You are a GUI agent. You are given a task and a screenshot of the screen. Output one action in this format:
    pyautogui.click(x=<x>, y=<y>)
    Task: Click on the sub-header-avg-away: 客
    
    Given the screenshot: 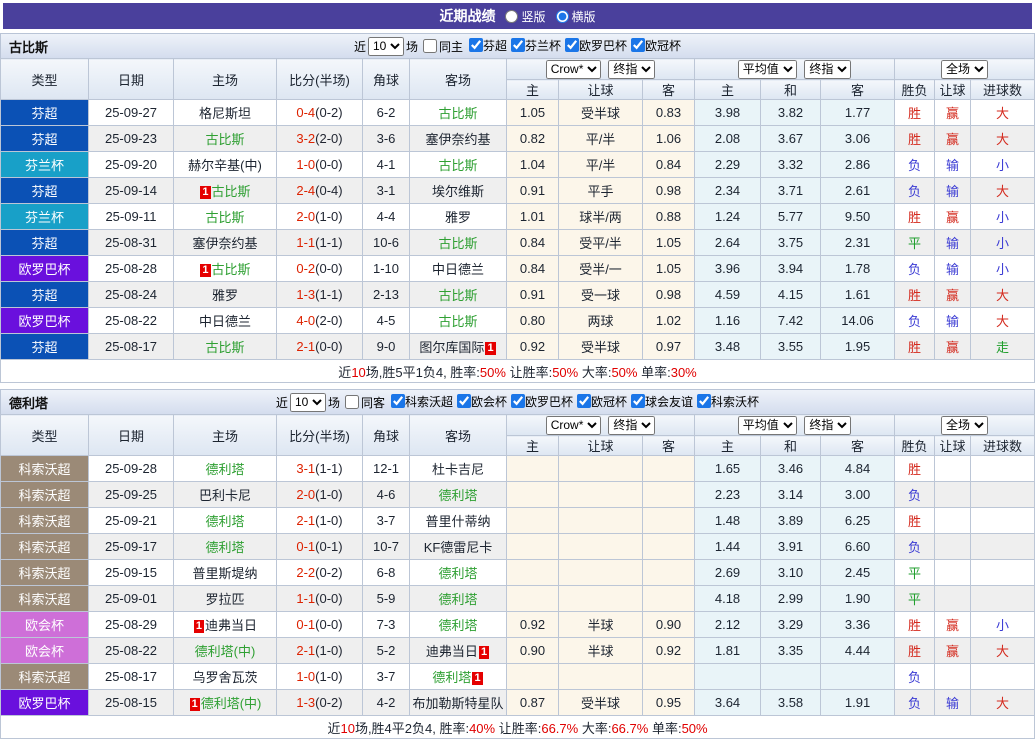 What is the action you would take?
    pyautogui.click(x=858, y=445)
    